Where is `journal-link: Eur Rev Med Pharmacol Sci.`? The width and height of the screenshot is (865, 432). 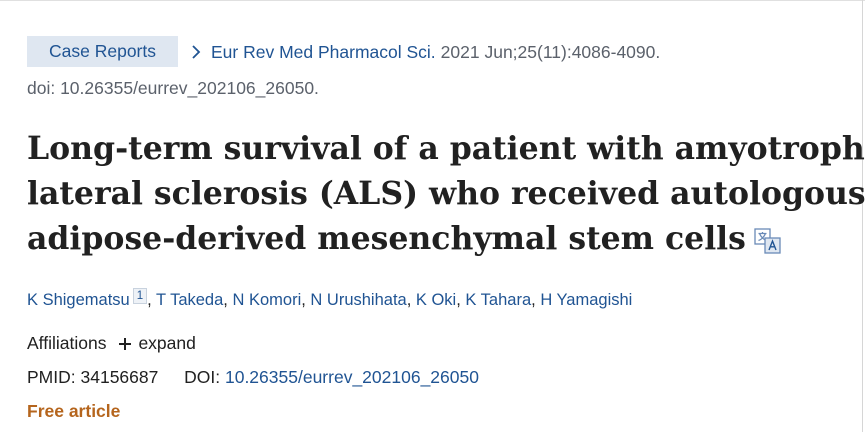
journal-link: Eur Rev Med Pharmacol Sci. is located at coordinates (323, 52).